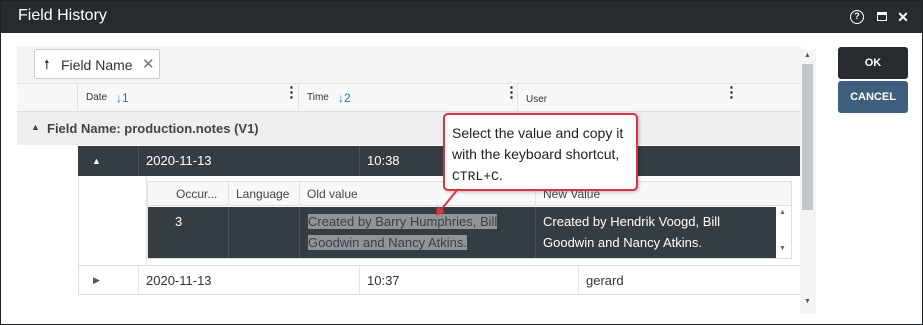 This screenshot has height=325, width=923. Describe the element at coordinates (447, 202) in the screenshot. I see `callout-arrow-icon` at that location.